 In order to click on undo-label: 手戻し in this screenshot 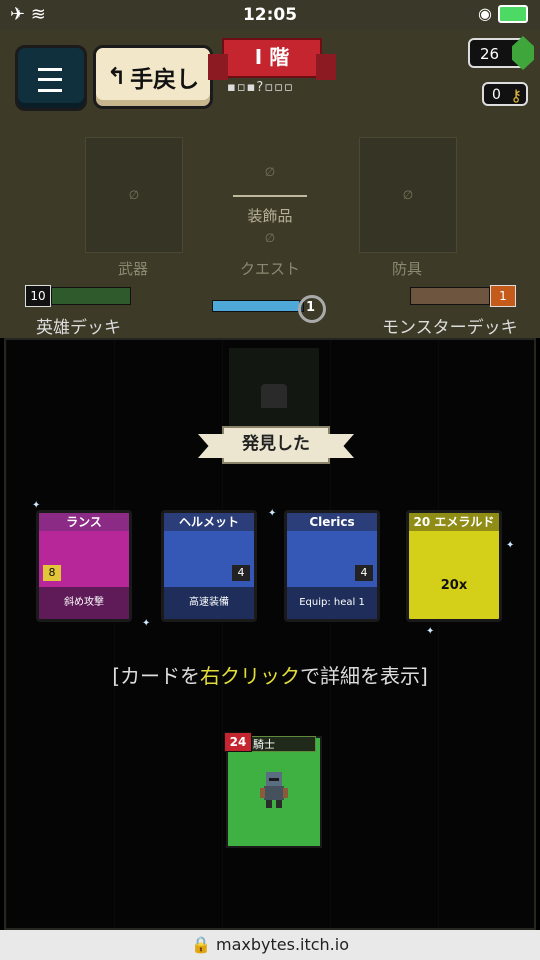, I will do `click(165, 80)`.